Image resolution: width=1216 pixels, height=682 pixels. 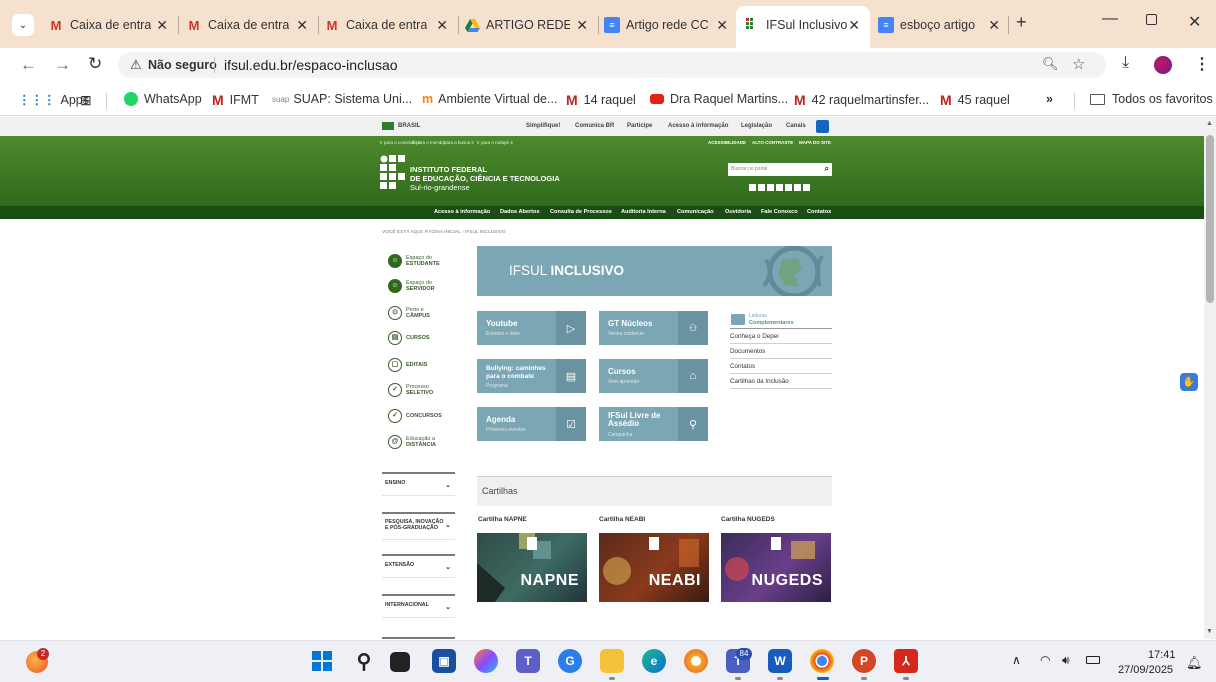 What do you see at coordinates (781, 366) in the screenshot?
I see `link-contatos: Contatos` at bounding box center [781, 366].